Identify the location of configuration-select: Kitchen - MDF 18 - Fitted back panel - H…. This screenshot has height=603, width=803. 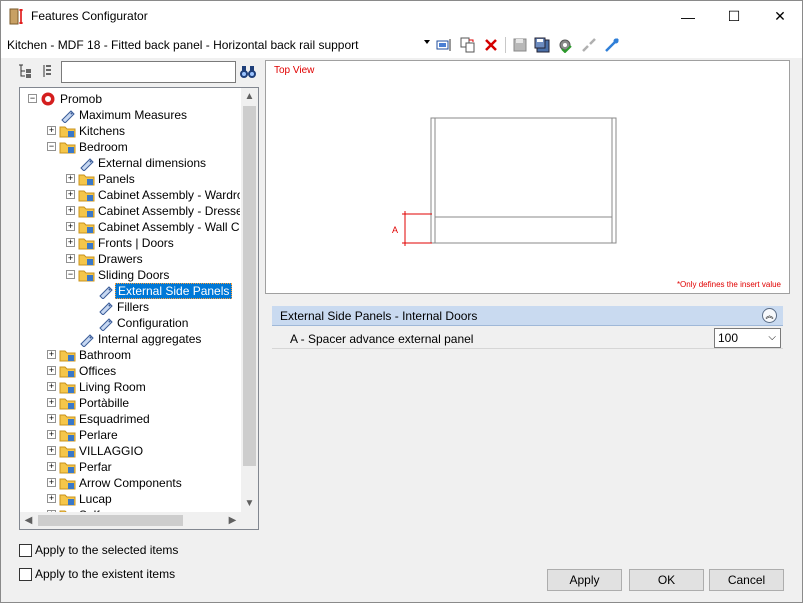
(217, 45).